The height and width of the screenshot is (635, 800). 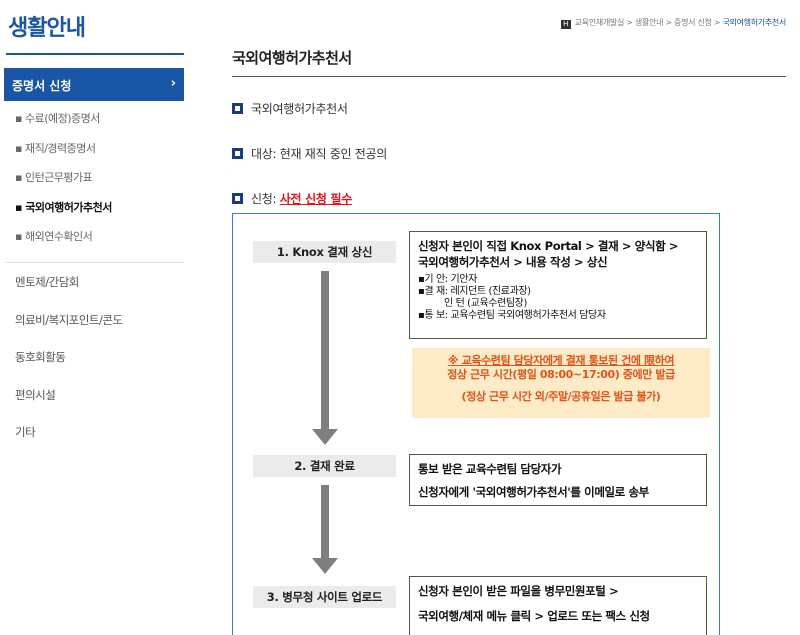 I want to click on breadcrumb-trail: 교육인재개발실 > 생활안내 > 증명서 신청 >, so click(x=649, y=22).